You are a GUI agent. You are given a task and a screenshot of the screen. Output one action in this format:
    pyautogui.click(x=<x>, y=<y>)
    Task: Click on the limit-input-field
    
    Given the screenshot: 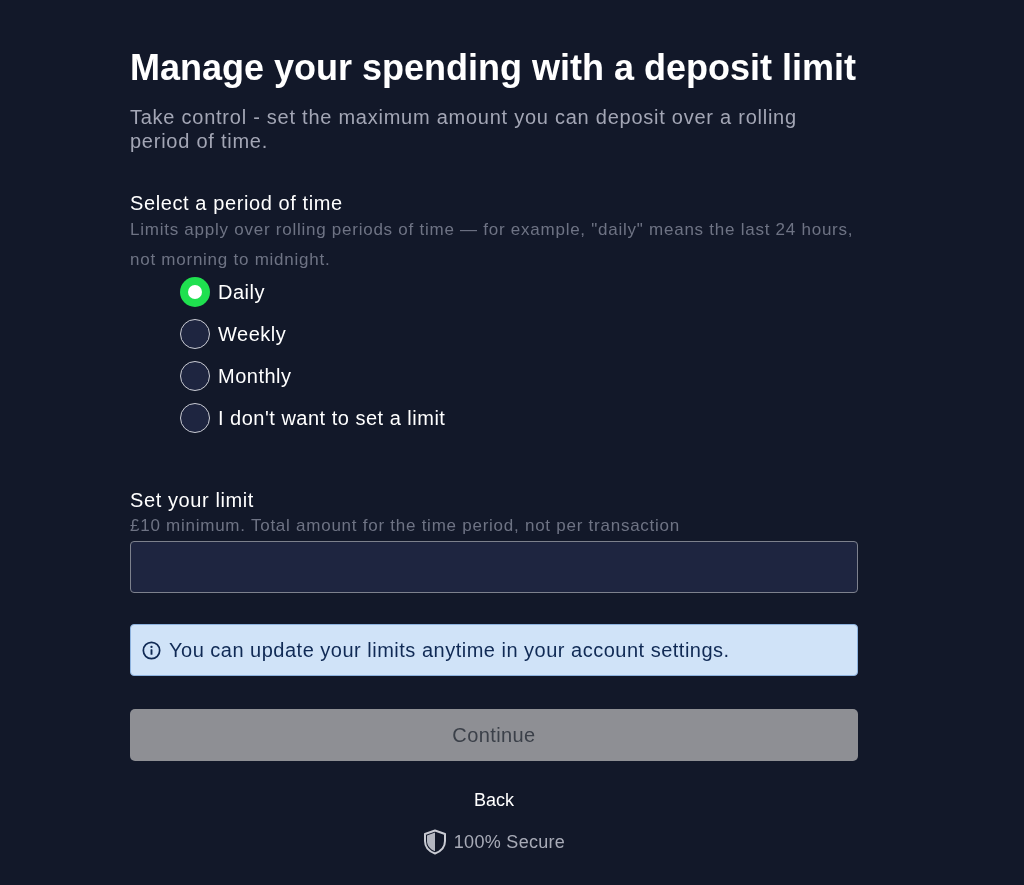 What is the action you would take?
    pyautogui.click(x=494, y=567)
    